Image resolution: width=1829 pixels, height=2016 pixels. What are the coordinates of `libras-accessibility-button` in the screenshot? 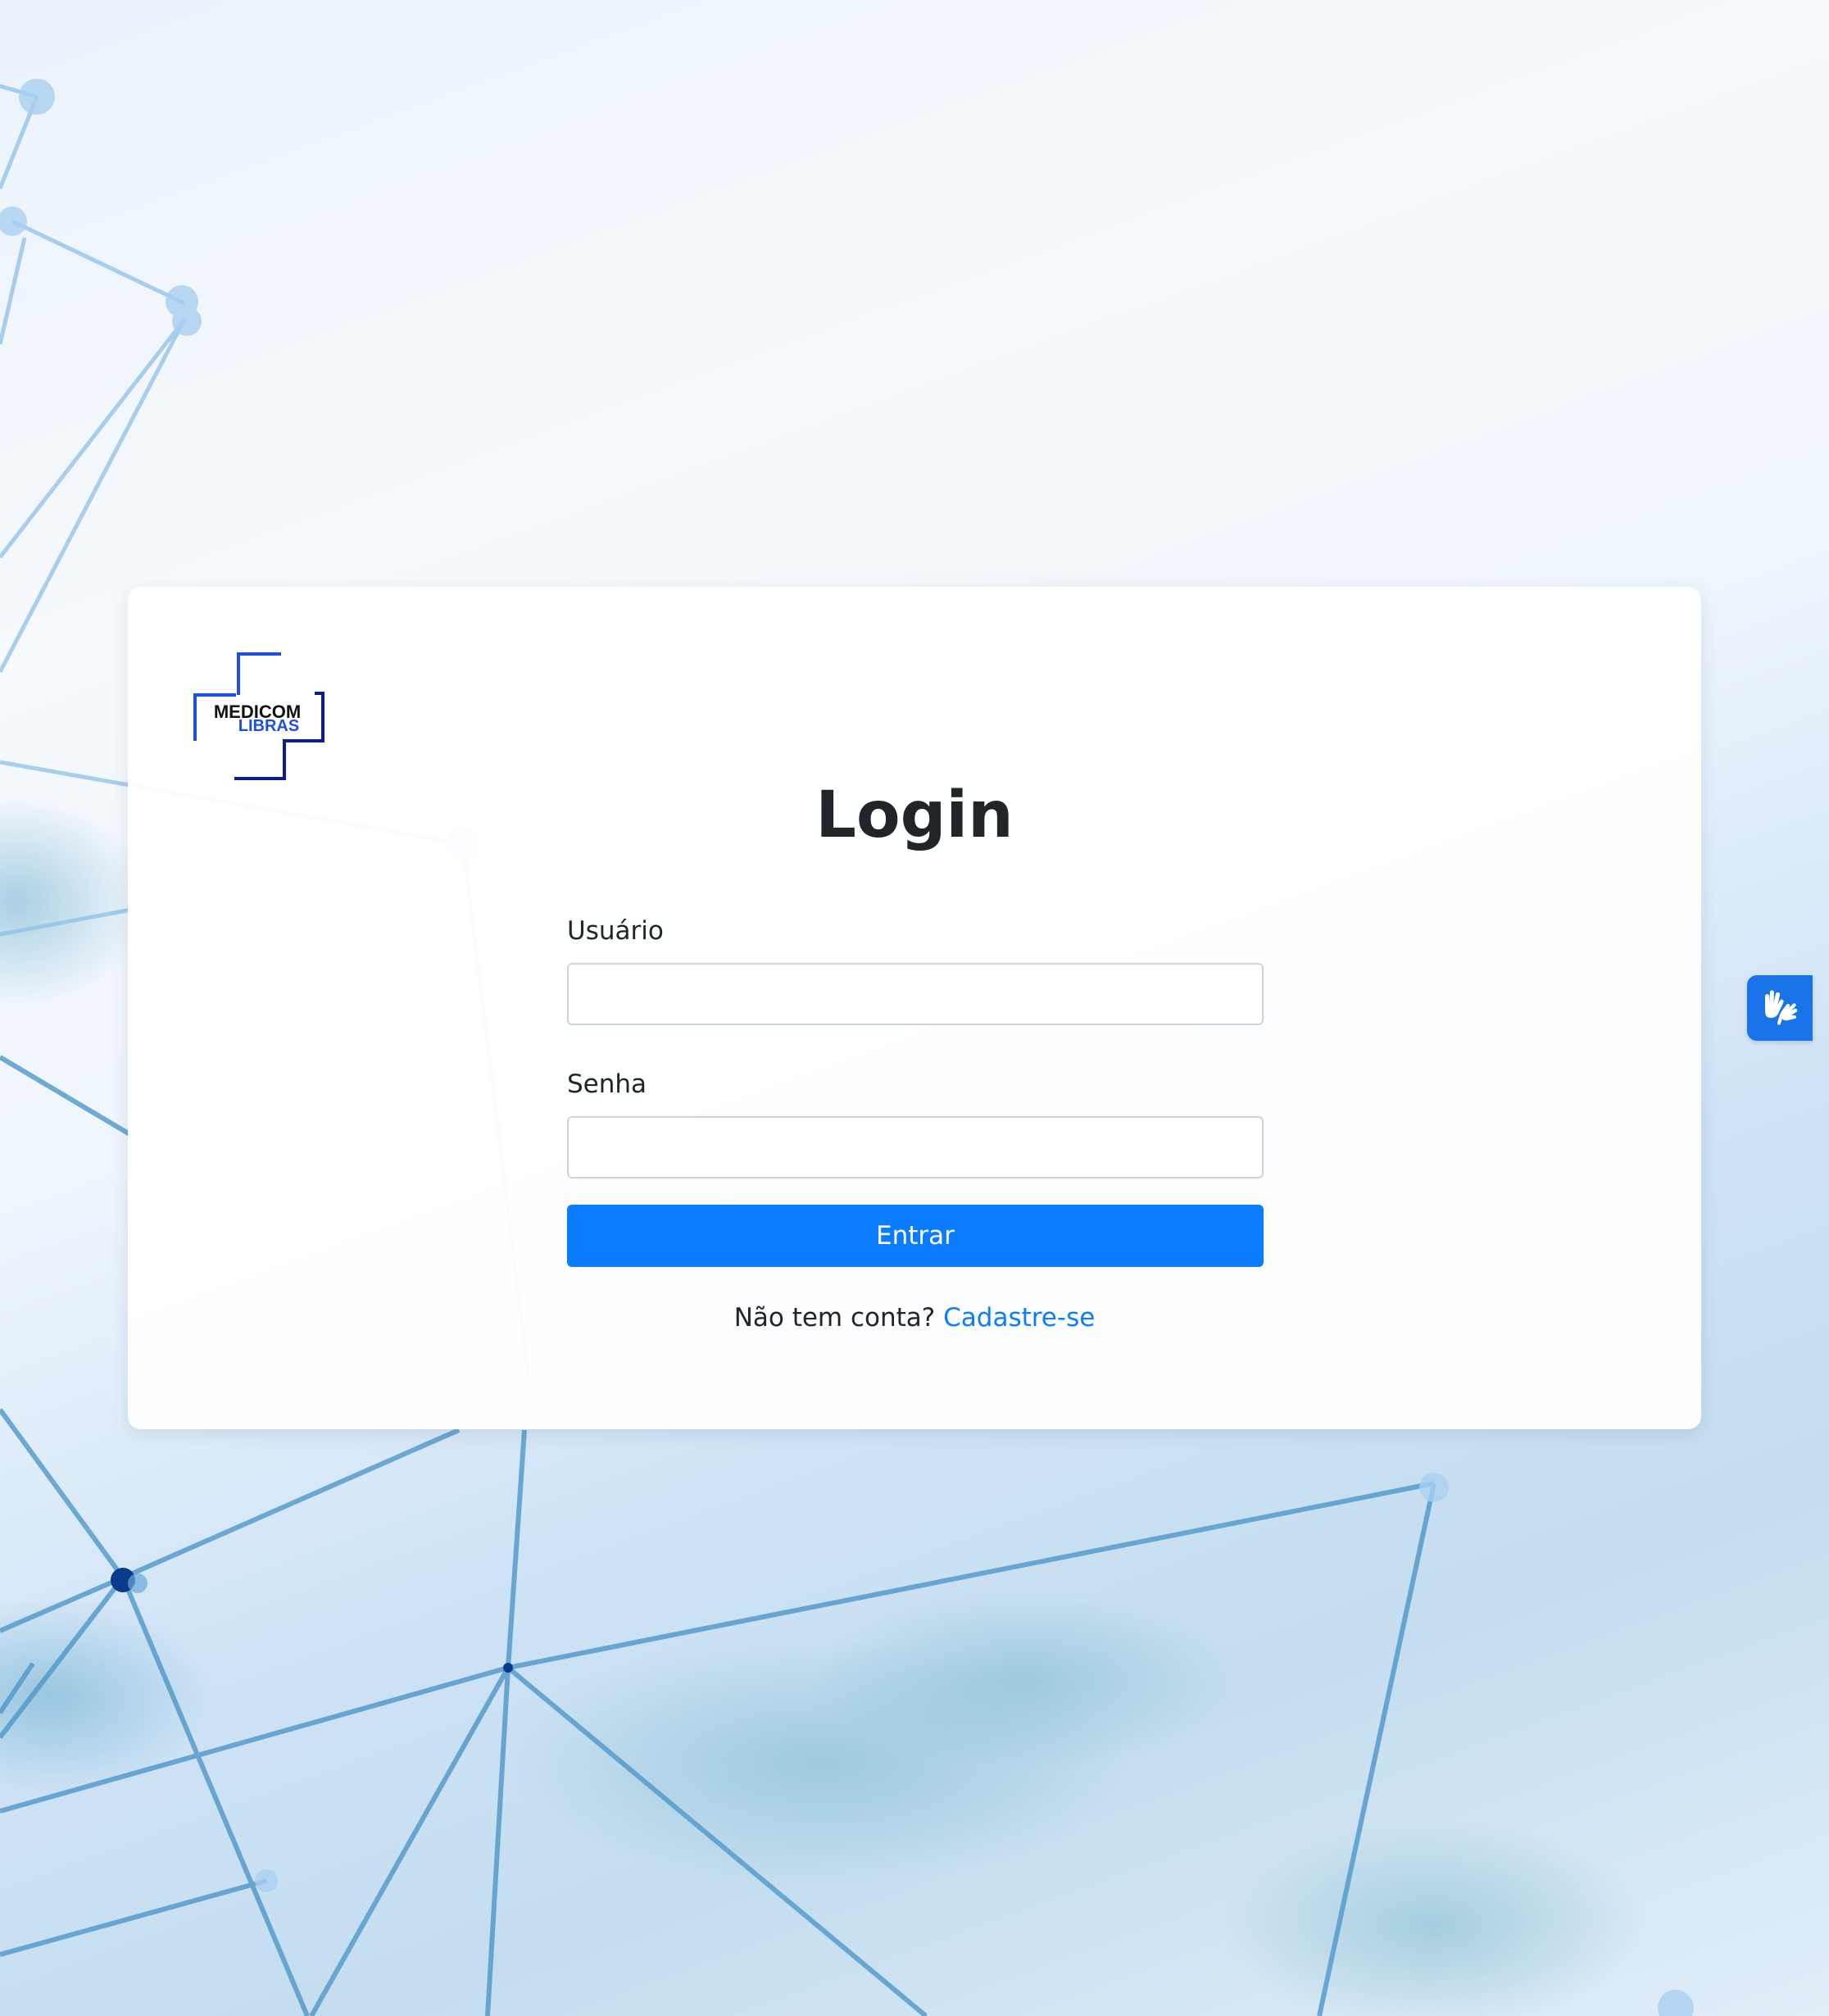 It's located at (1780, 1008).